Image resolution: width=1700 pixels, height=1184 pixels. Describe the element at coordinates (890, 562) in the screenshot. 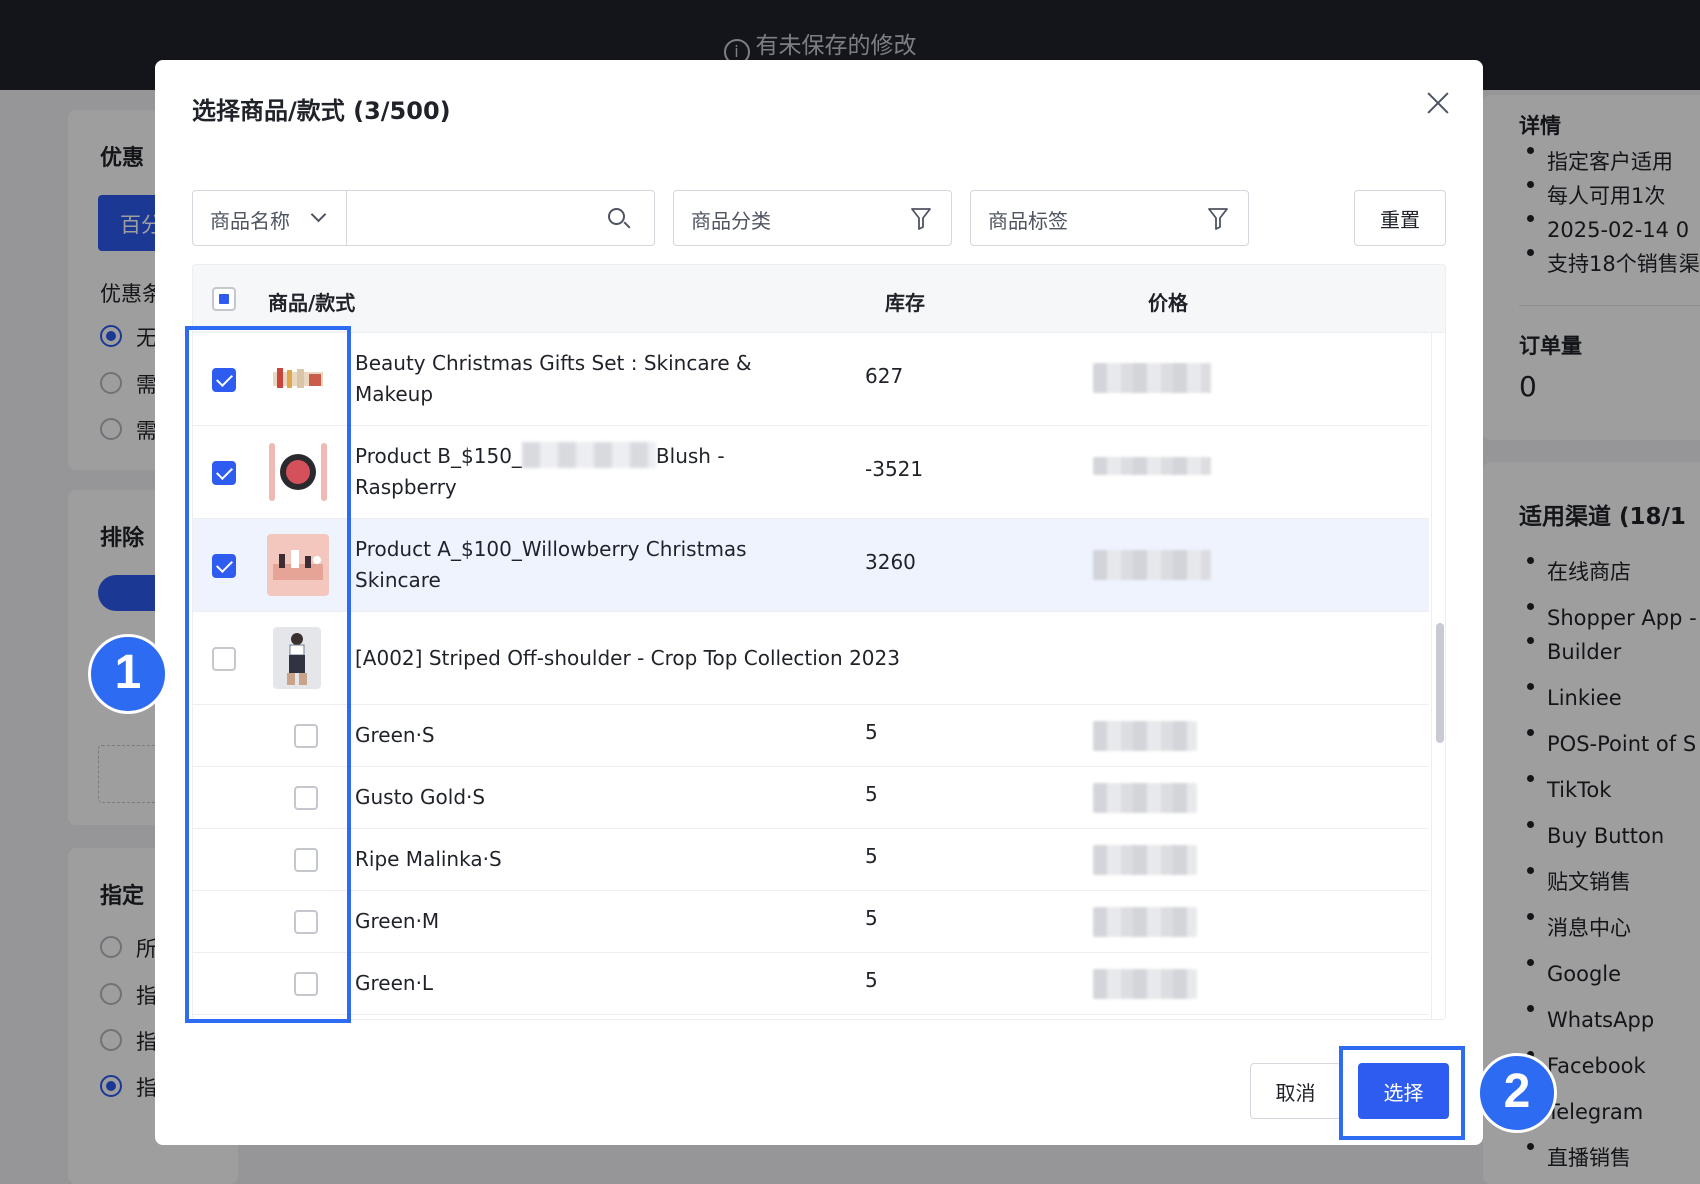

I see `row-stock: 3260` at that location.